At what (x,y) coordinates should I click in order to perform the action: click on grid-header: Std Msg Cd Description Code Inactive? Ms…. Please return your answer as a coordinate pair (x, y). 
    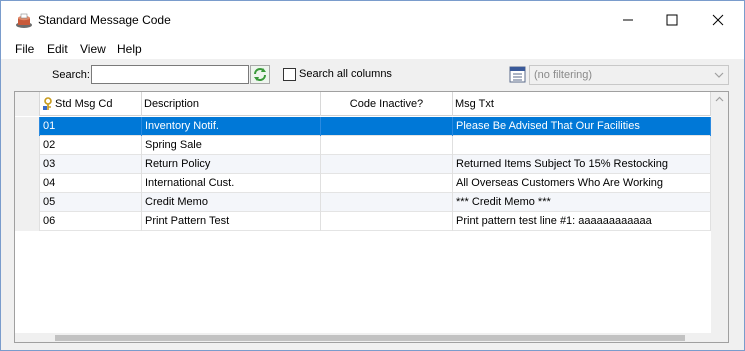
    Looking at the image, I should click on (363, 104).